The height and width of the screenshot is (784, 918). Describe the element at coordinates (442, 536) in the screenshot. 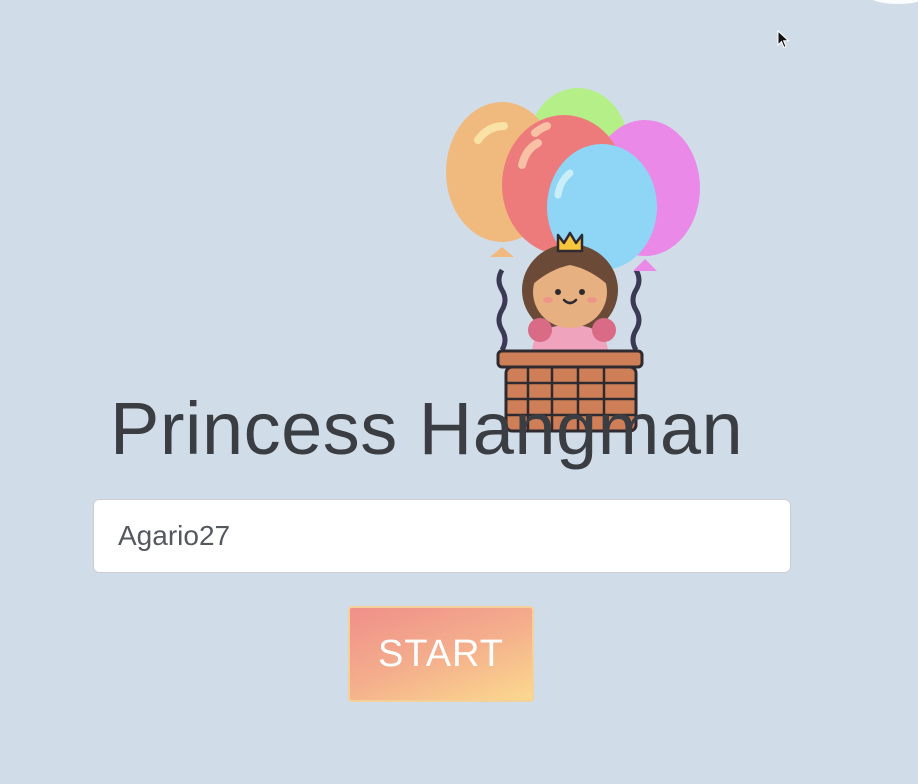

I see `player-name-input` at that location.